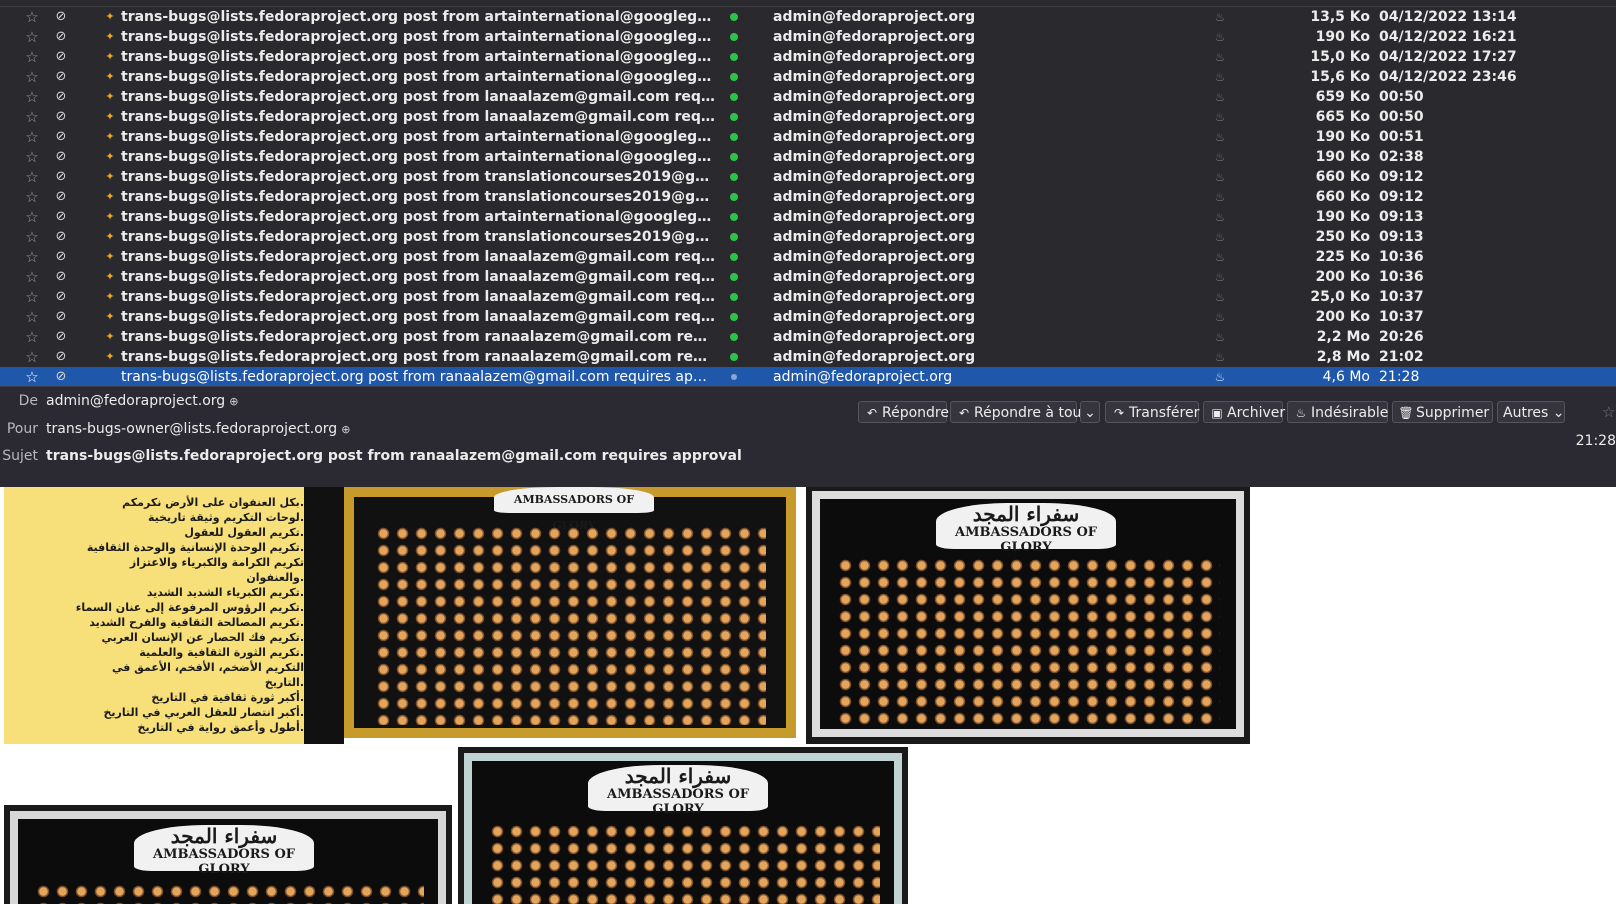  What do you see at coordinates (1019, 412) in the screenshot?
I see `reply-all-button: ↶ Répondre à tous` at bounding box center [1019, 412].